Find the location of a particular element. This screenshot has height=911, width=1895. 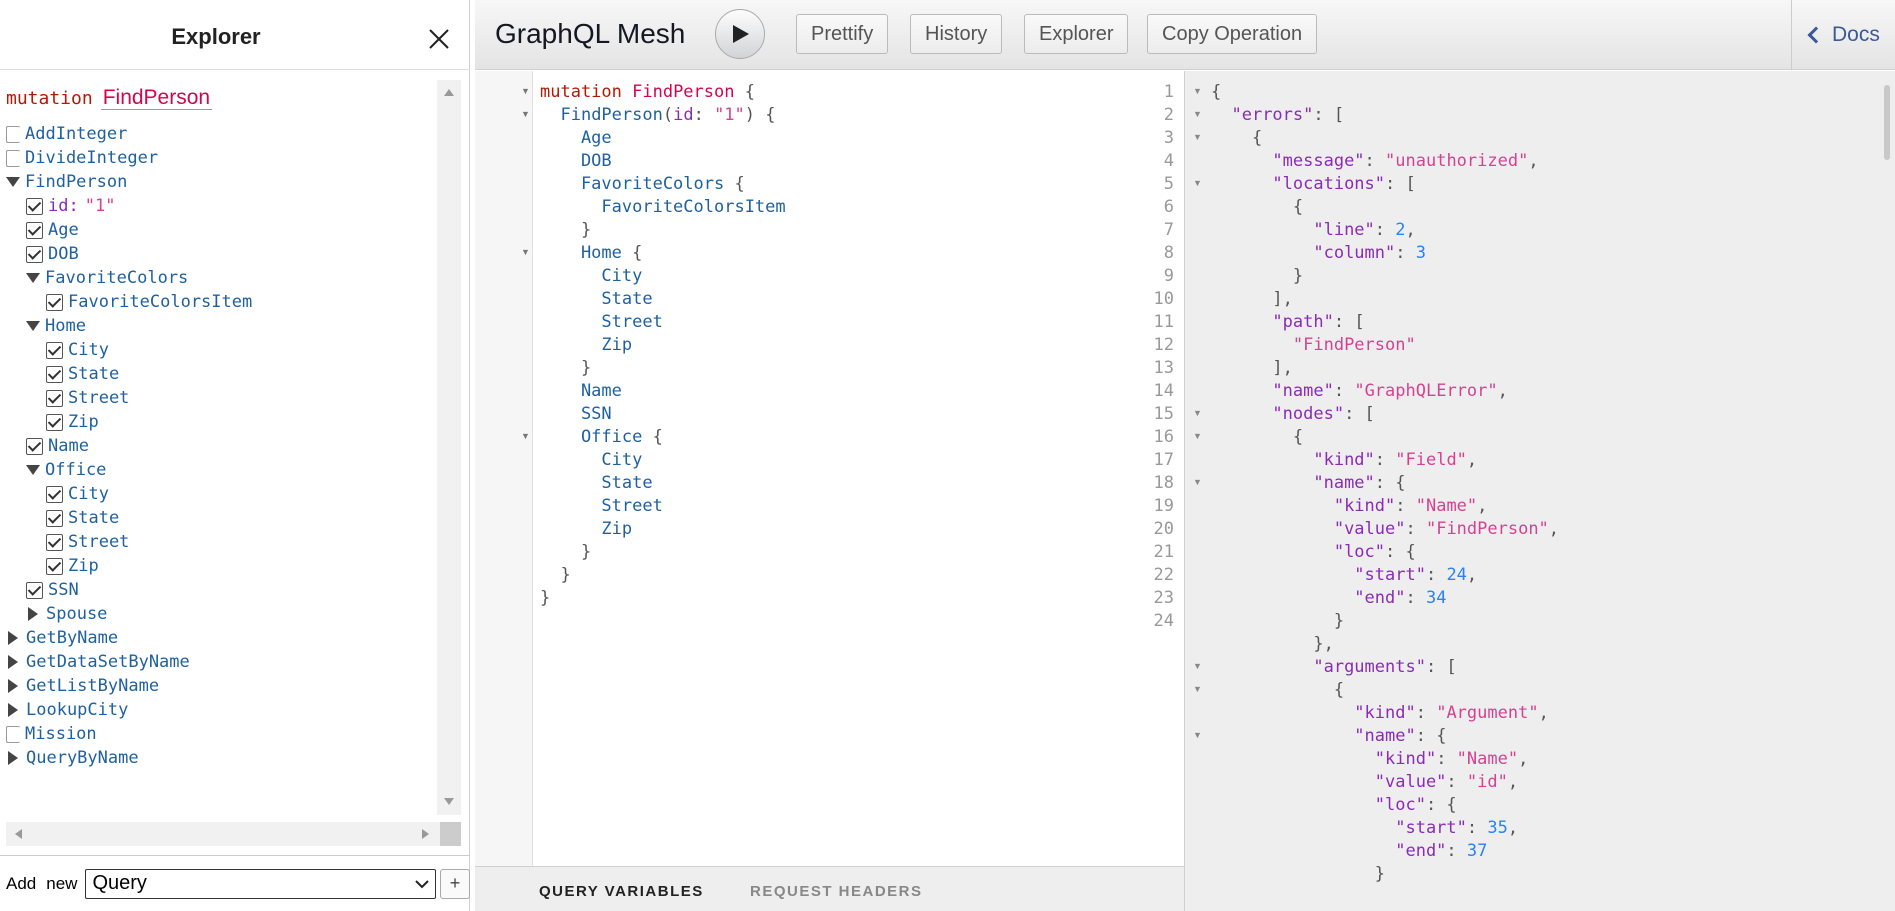

docs-button: Docs is located at coordinates (1843, 35).